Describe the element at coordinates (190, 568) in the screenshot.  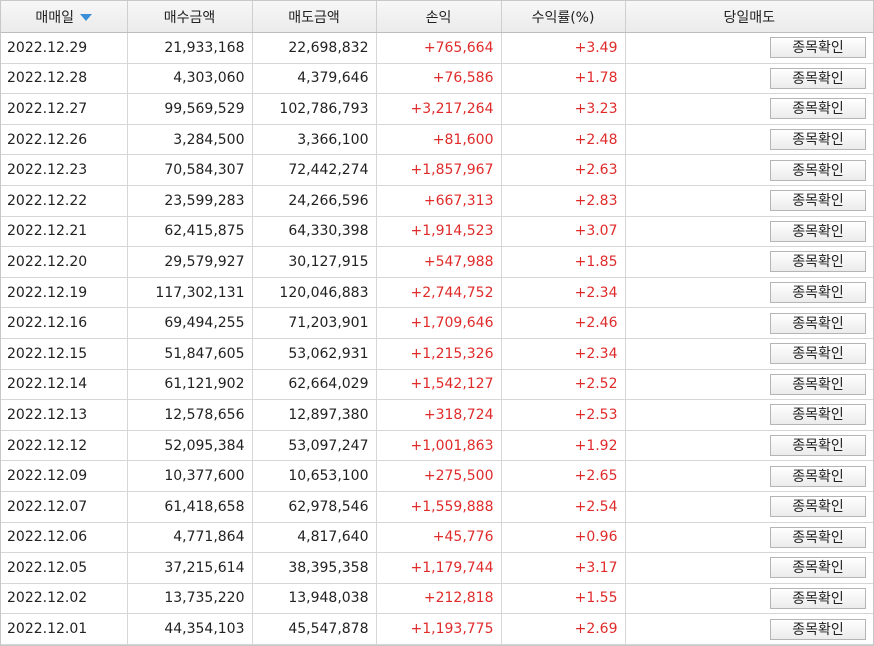
I see `buy-amount-cell: 37,215,614` at that location.